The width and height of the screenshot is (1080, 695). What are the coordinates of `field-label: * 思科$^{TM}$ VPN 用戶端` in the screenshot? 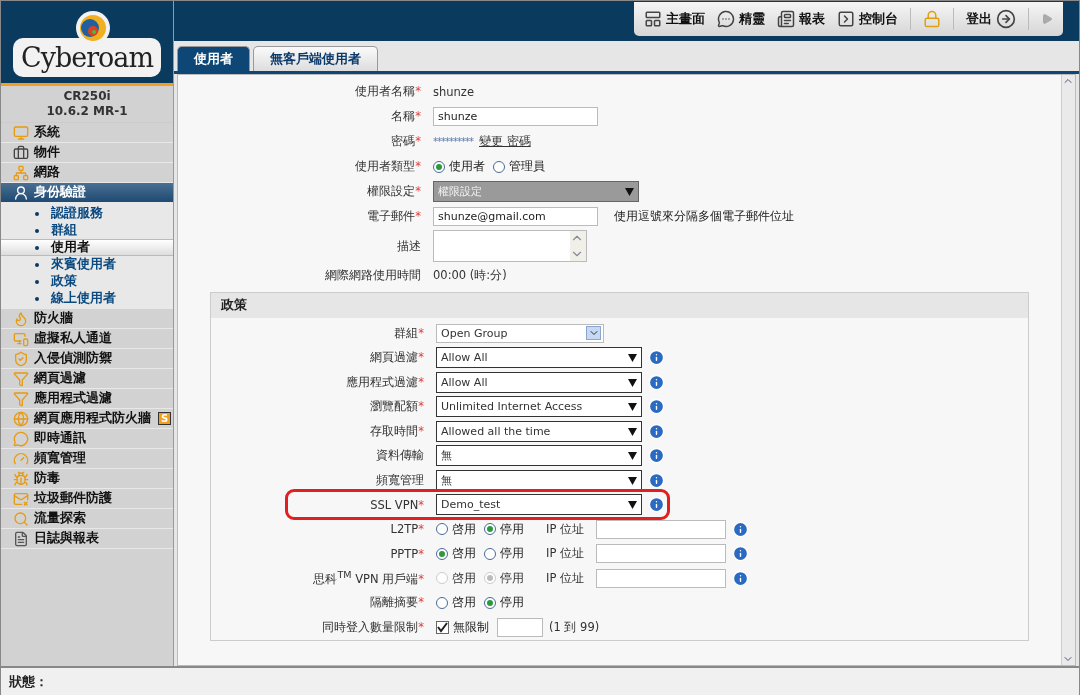 It's located at (368, 578).